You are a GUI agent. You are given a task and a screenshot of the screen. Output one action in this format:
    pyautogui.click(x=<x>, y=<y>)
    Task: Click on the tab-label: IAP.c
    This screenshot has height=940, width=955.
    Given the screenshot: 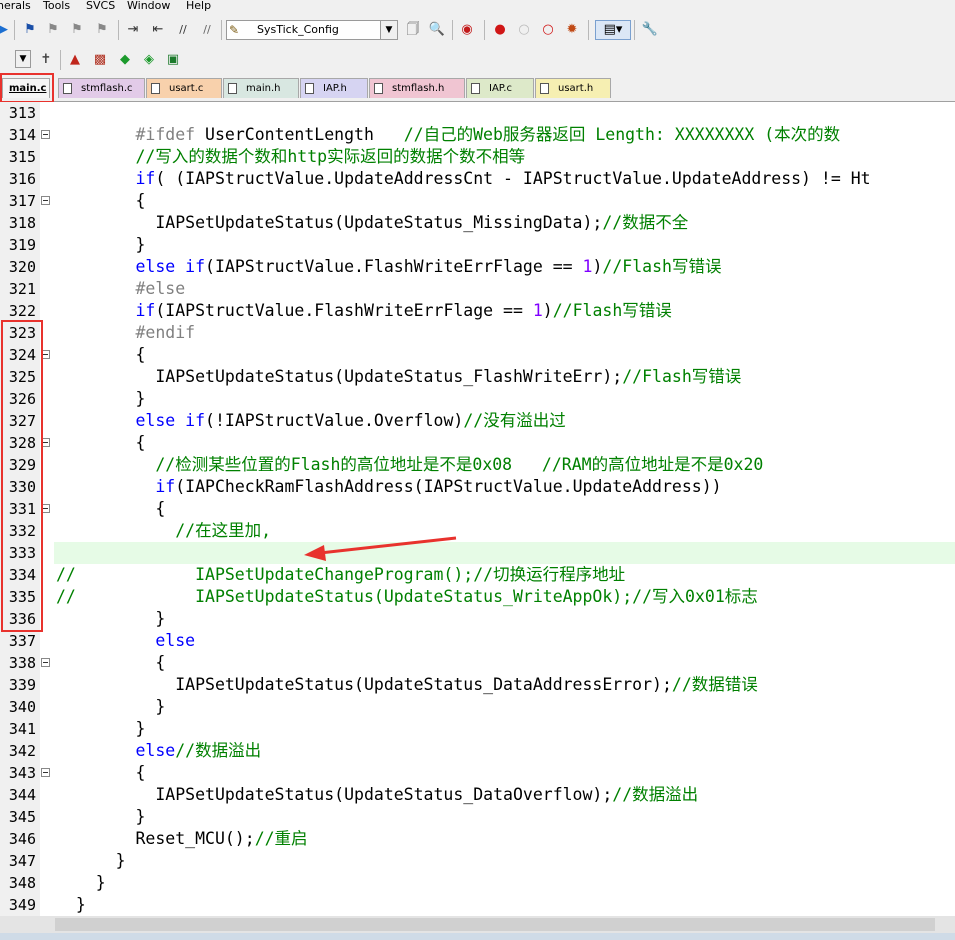 What is the action you would take?
    pyautogui.click(x=500, y=88)
    